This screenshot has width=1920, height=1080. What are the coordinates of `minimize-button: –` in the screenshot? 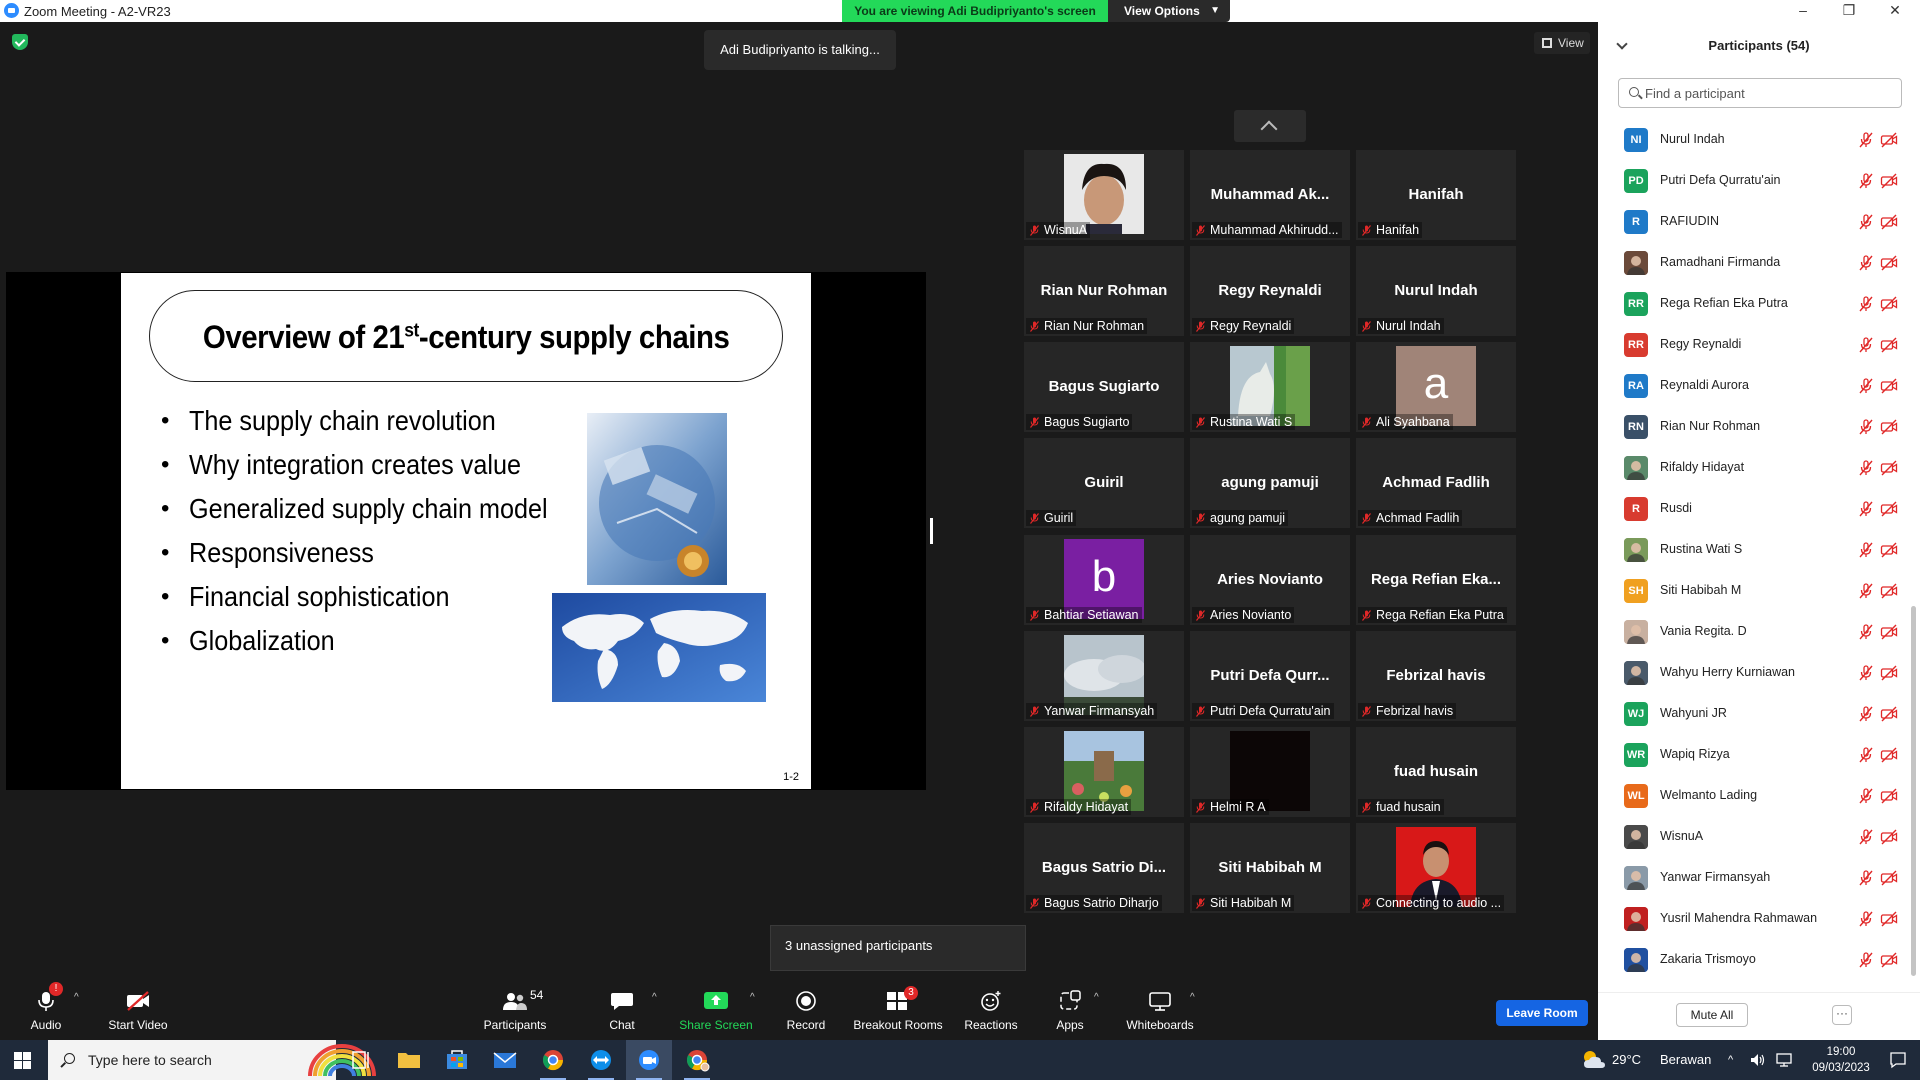 It's located at (1803, 11).